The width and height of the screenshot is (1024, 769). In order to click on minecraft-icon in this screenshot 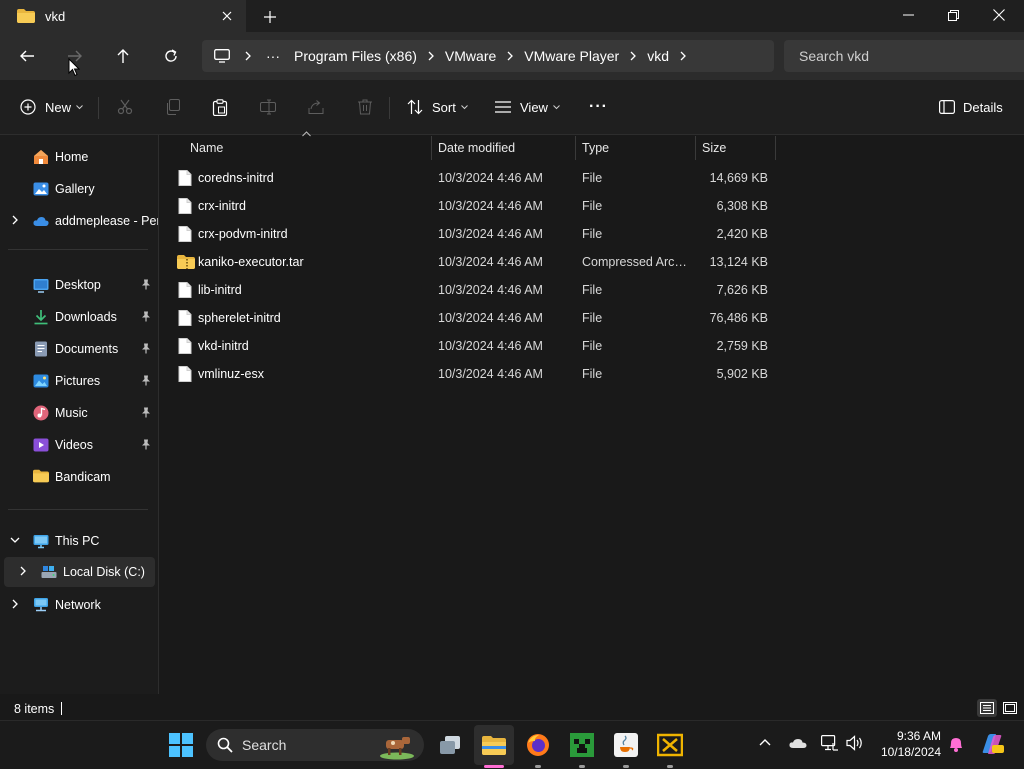, I will do `click(582, 745)`.